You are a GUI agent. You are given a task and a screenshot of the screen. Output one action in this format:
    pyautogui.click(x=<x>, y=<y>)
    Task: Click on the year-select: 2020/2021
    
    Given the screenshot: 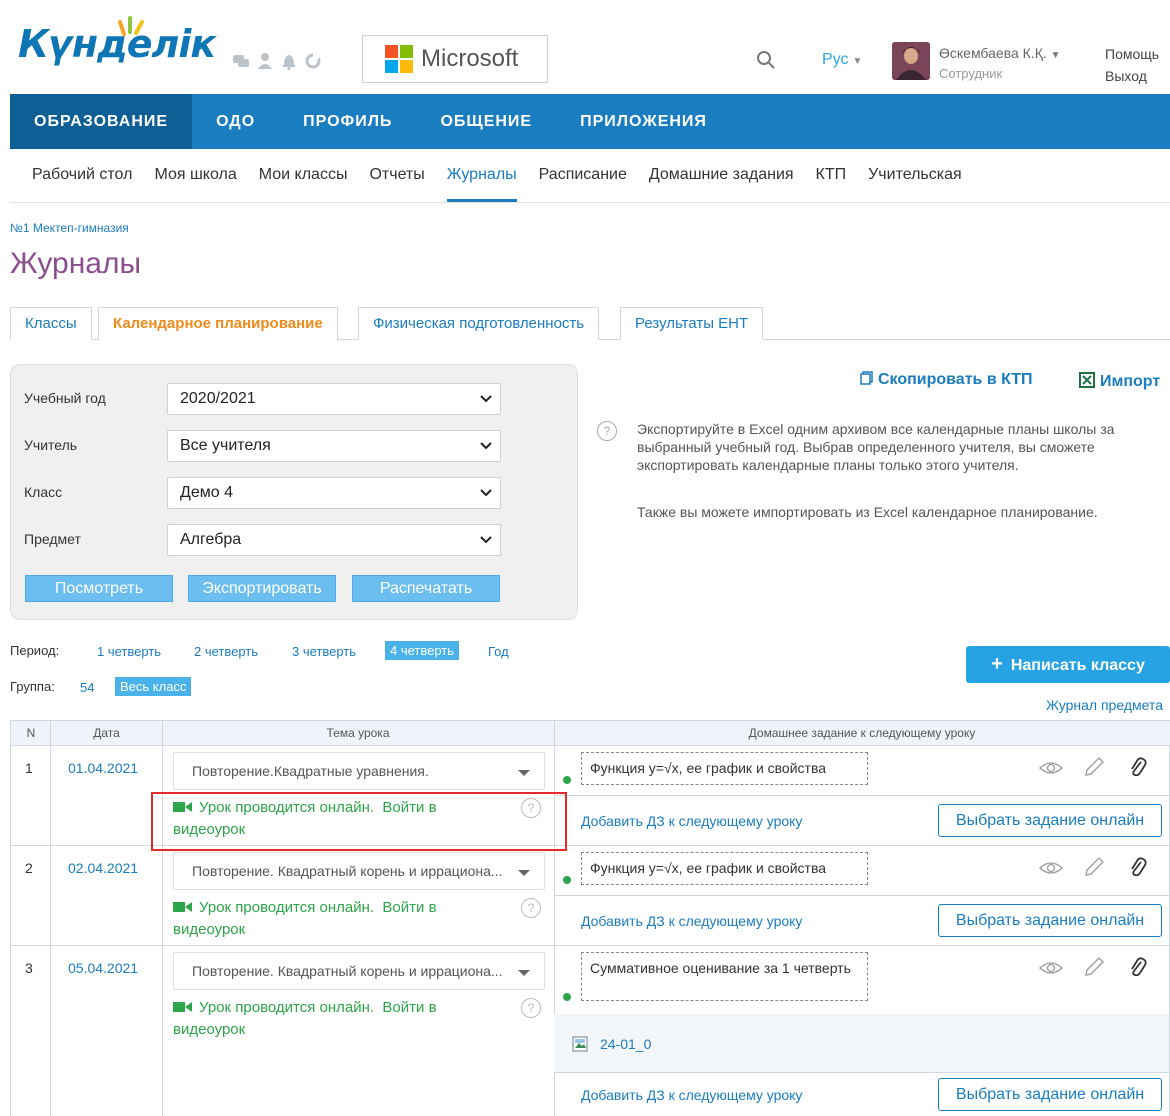 What is the action you would take?
    pyautogui.click(x=334, y=399)
    